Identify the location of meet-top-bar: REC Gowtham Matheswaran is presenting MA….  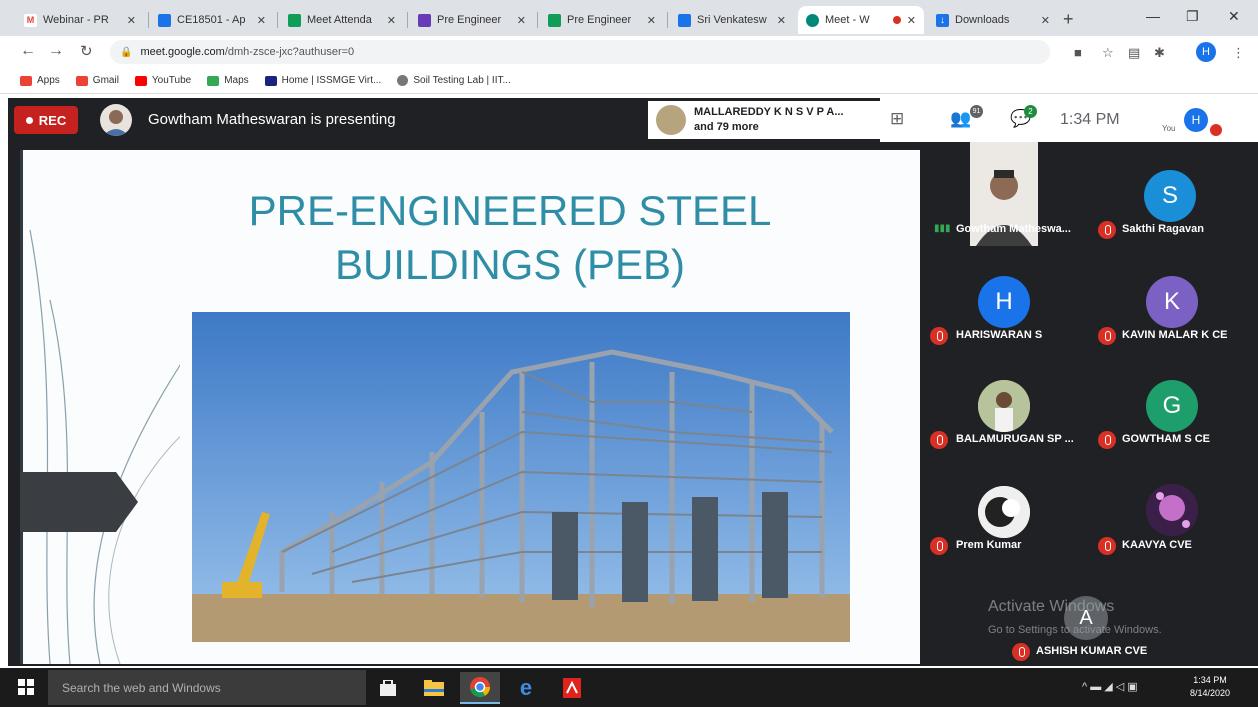
(633, 120).